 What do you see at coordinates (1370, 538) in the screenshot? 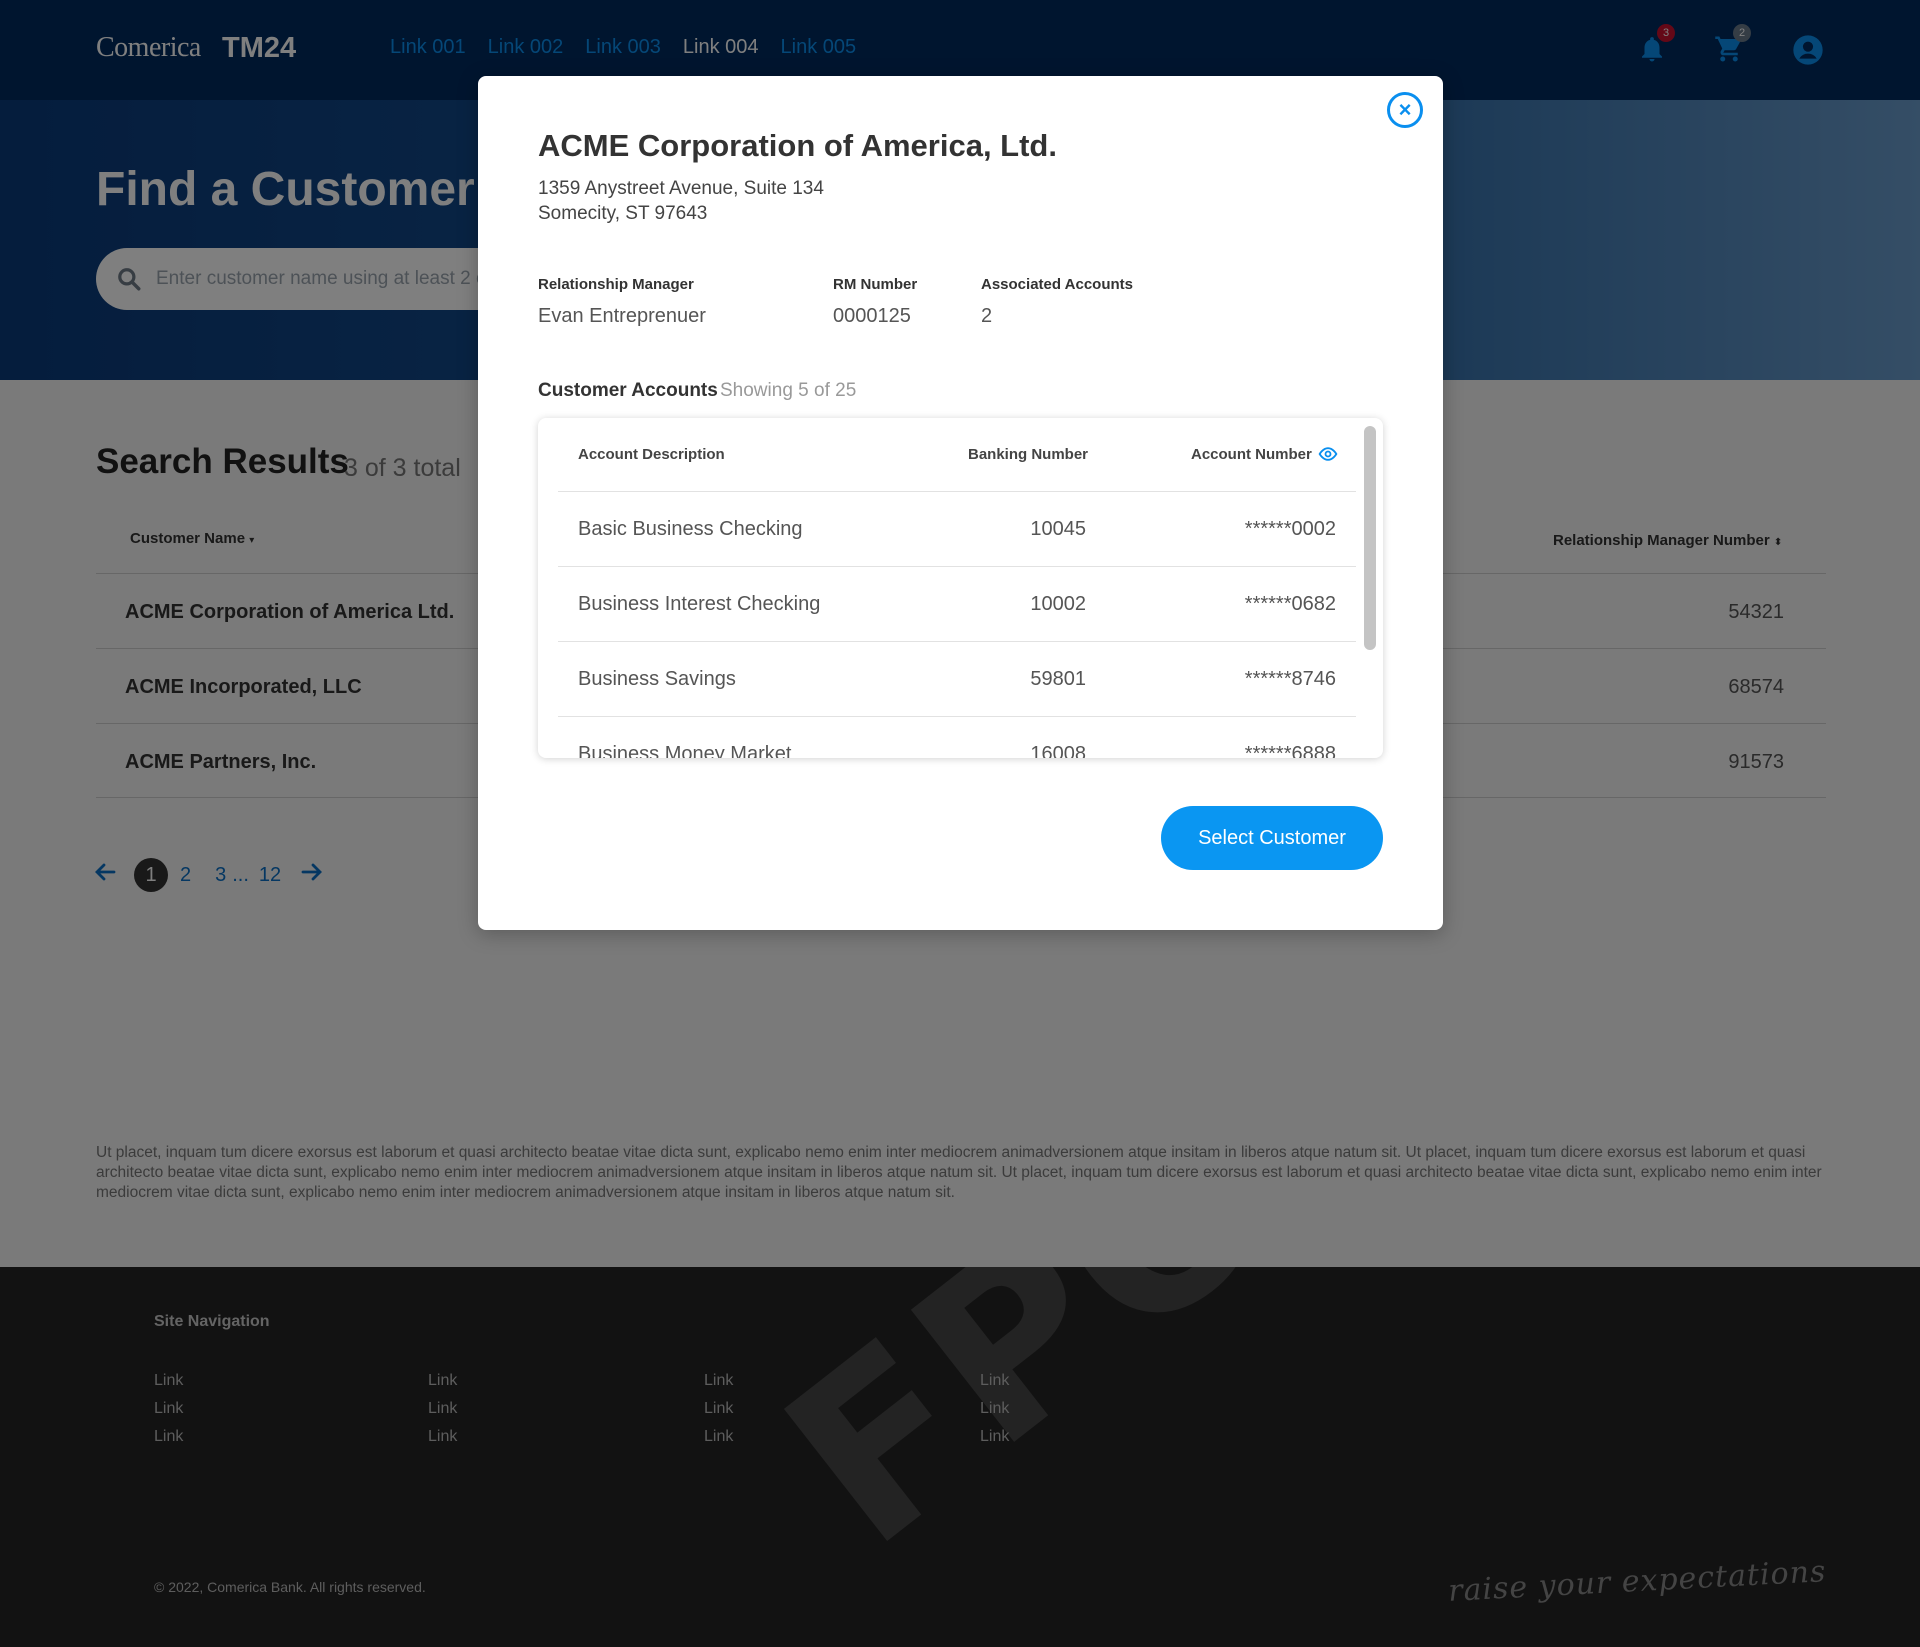
I see `accounts-scrollbar` at bounding box center [1370, 538].